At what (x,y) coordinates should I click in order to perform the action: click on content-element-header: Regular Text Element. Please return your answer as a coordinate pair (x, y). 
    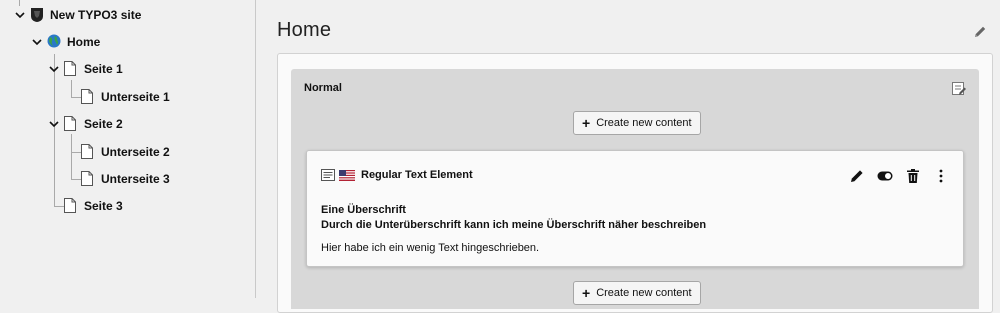
    Looking at the image, I should click on (397, 175).